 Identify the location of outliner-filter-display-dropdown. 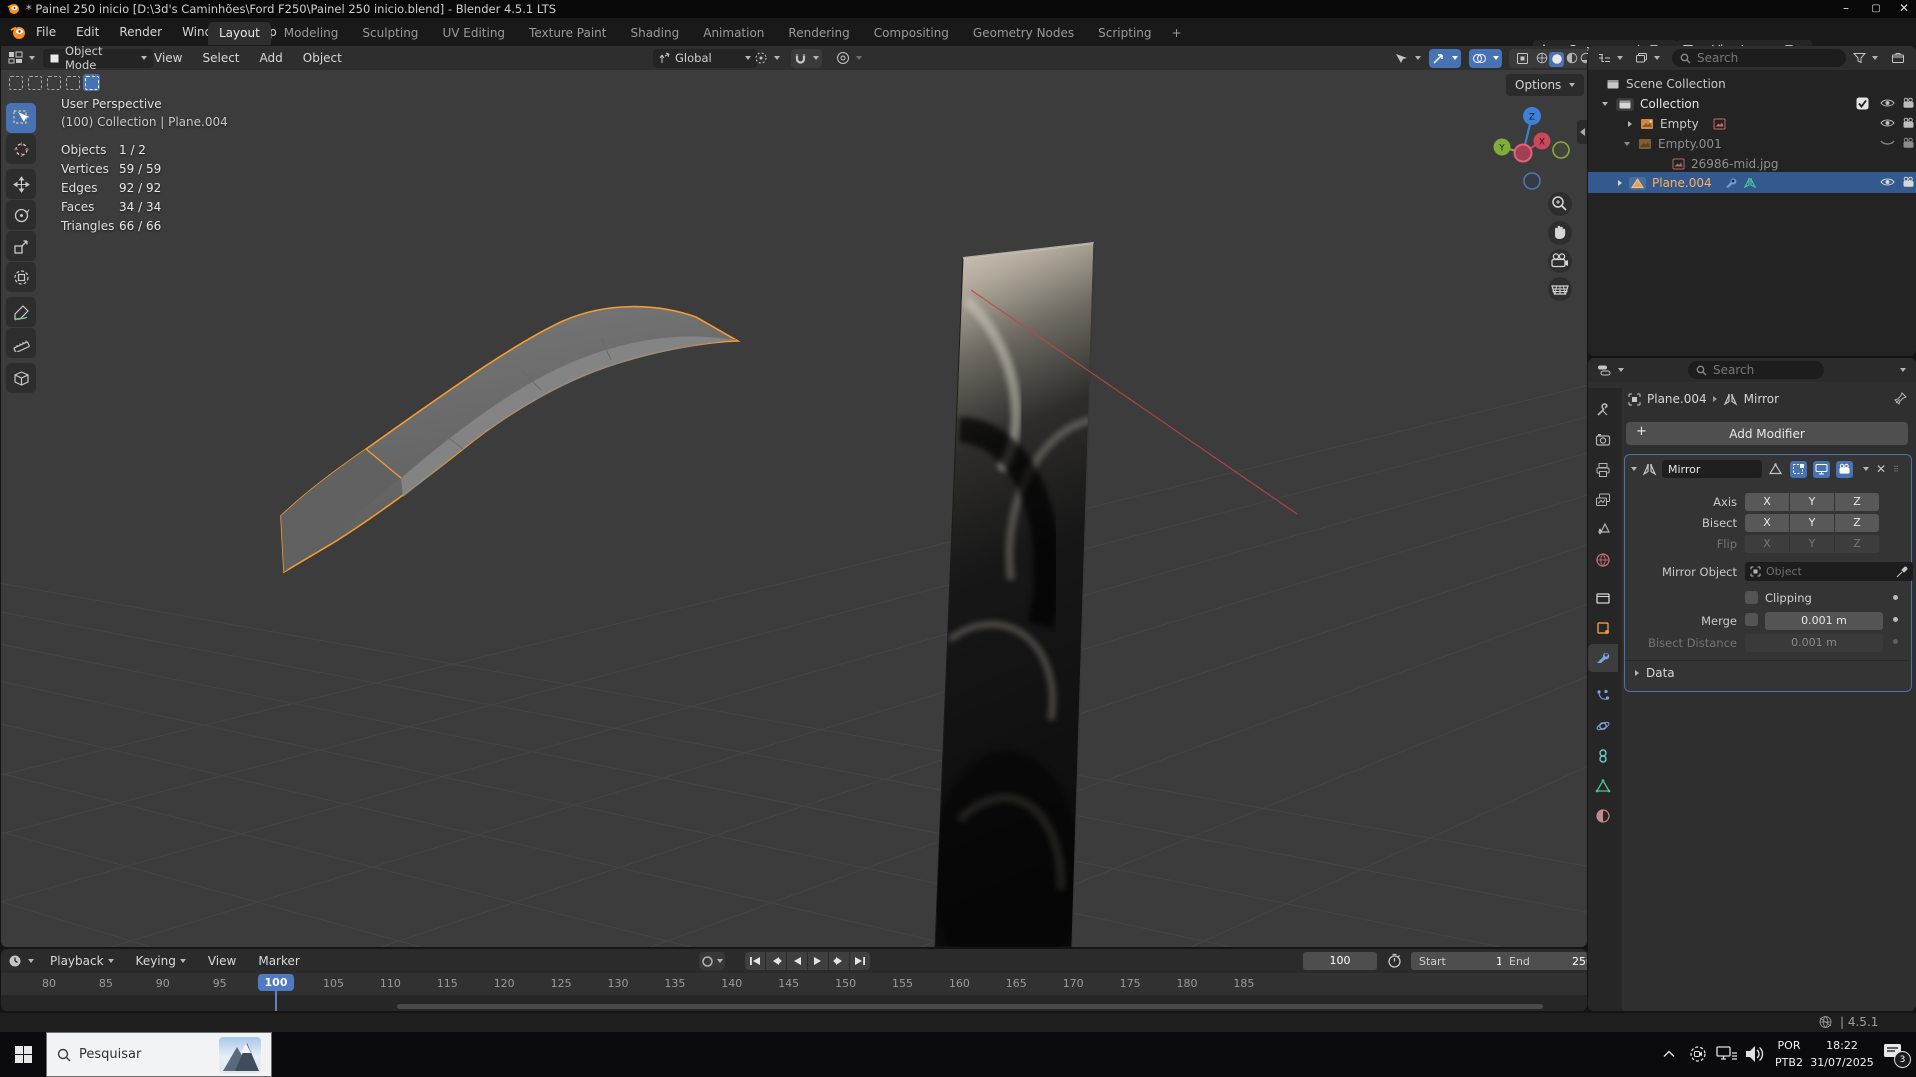
(1647, 58).